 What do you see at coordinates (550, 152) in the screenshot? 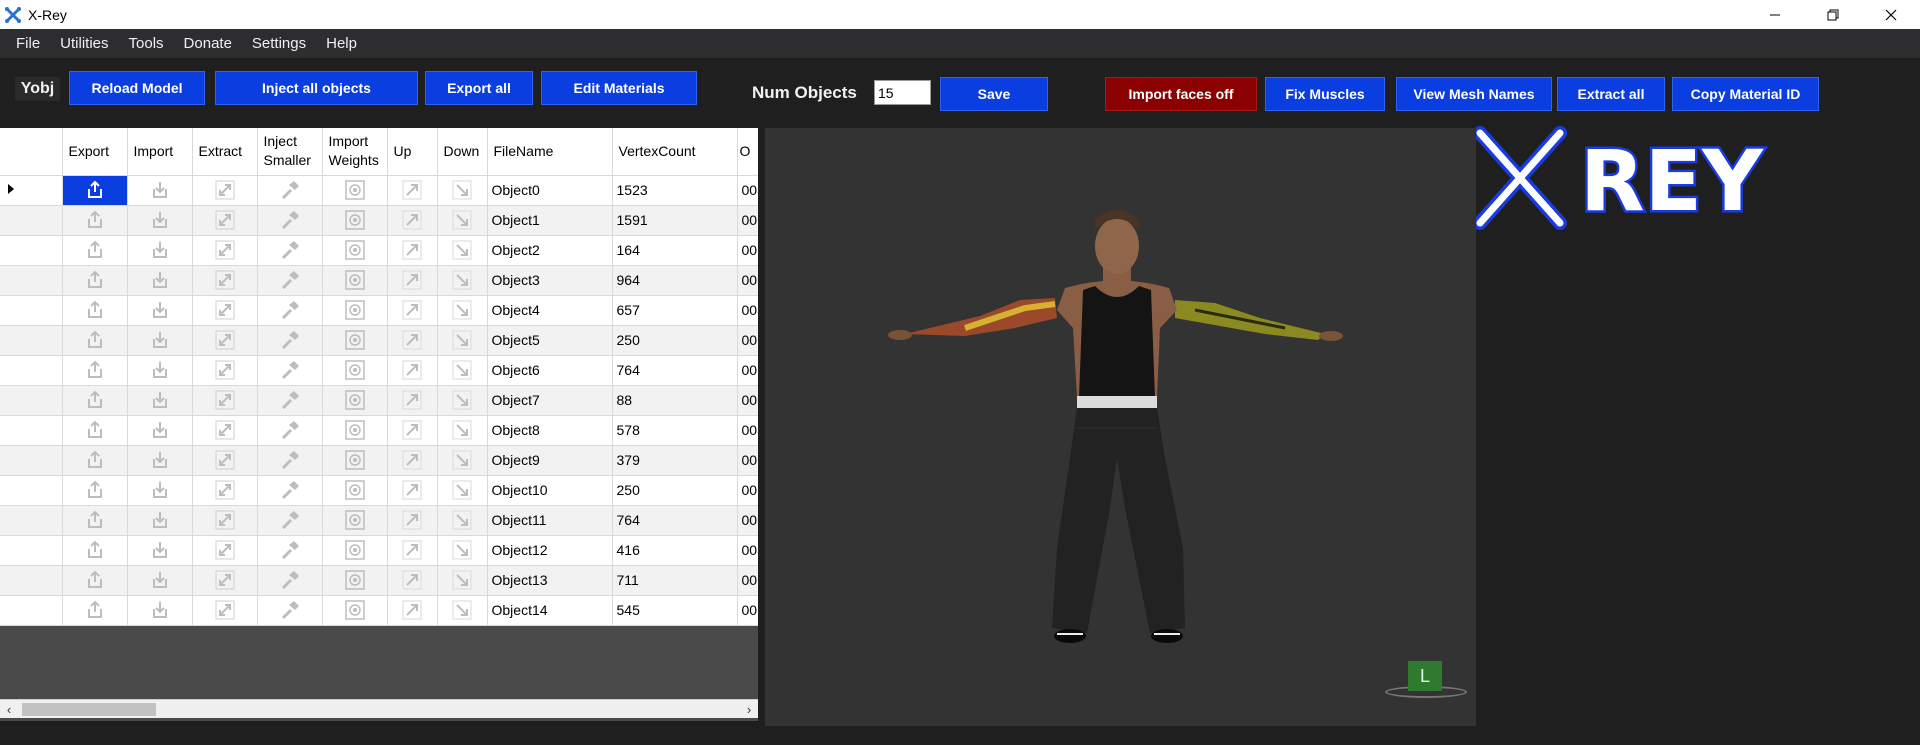
I see `column-header: FileName` at bounding box center [550, 152].